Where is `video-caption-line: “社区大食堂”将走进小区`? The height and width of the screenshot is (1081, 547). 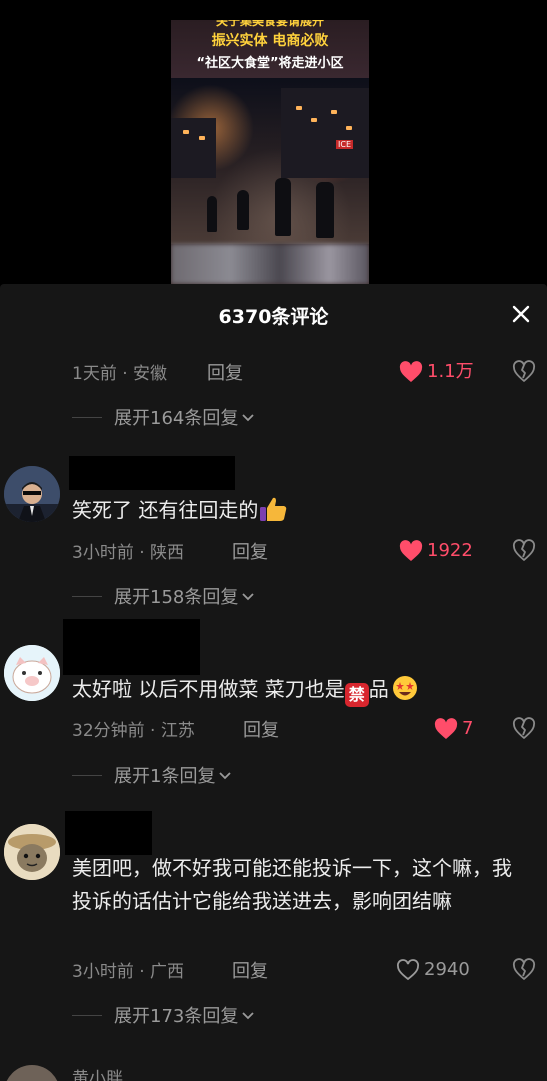 video-caption-line: “社区大食堂”将走进小区 is located at coordinates (270, 63).